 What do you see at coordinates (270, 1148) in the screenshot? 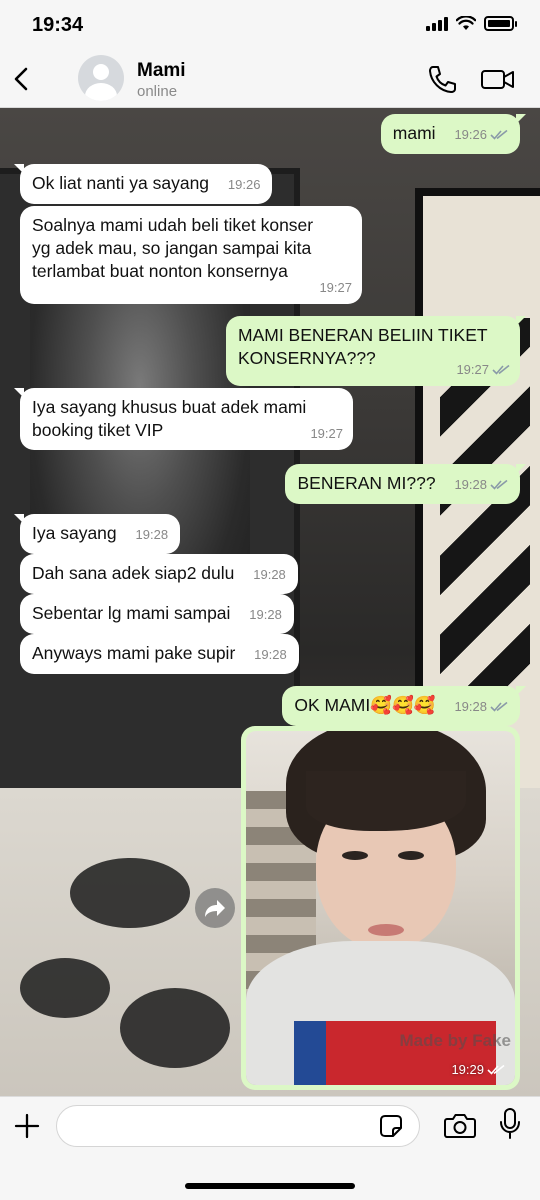
I see `message-input-bar` at bounding box center [270, 1148].